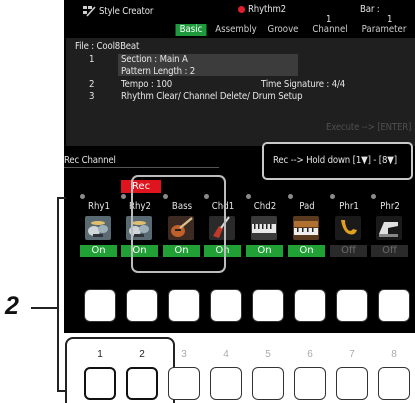  I want to click on button-number-6: 6, so click(310, 354).